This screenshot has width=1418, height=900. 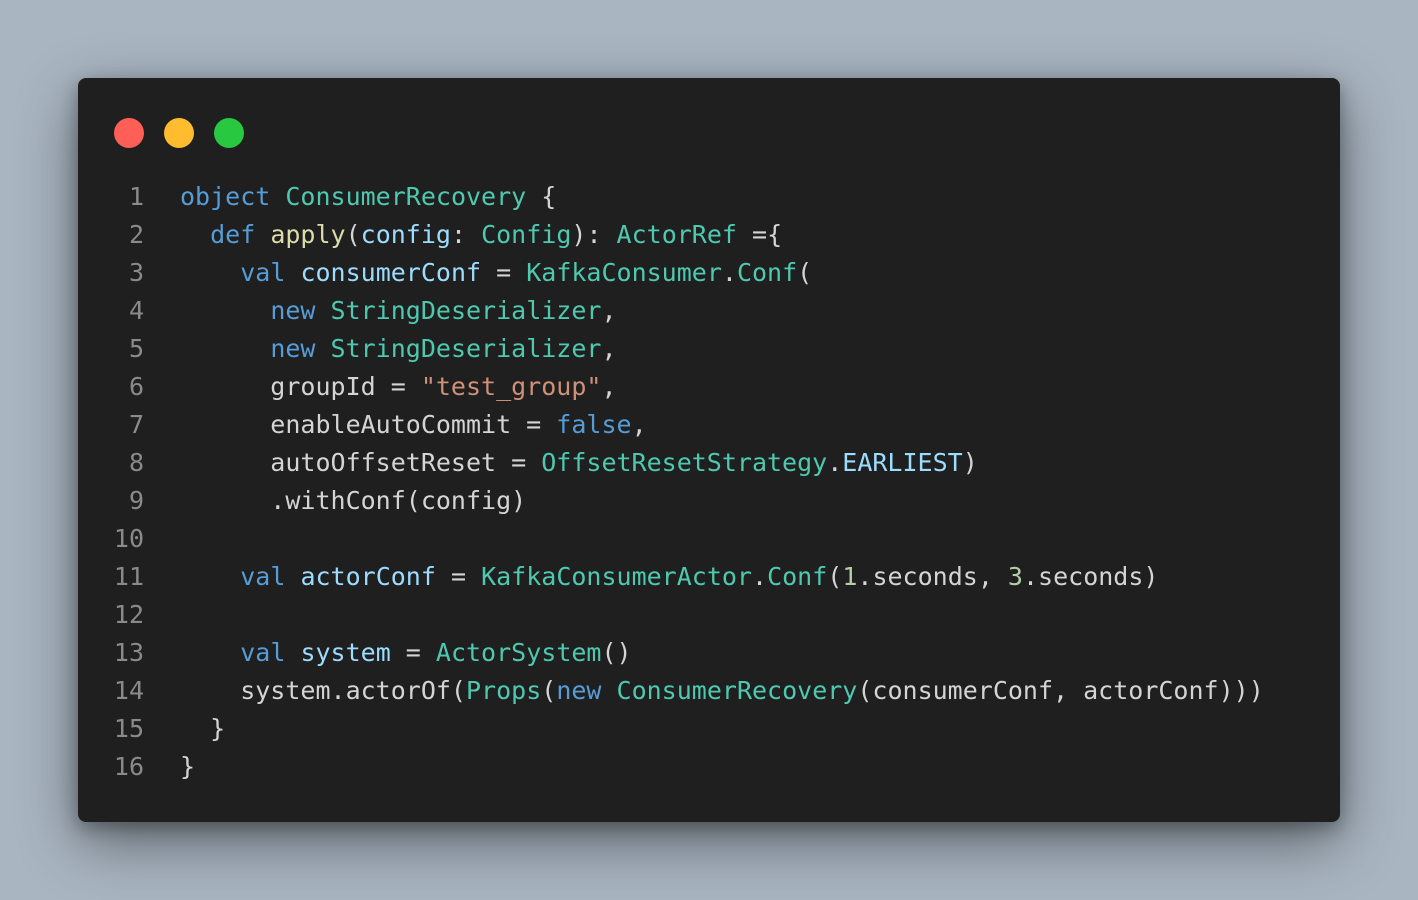 I want to click on code-token: ActorSystem, so click(x=518, y=652).